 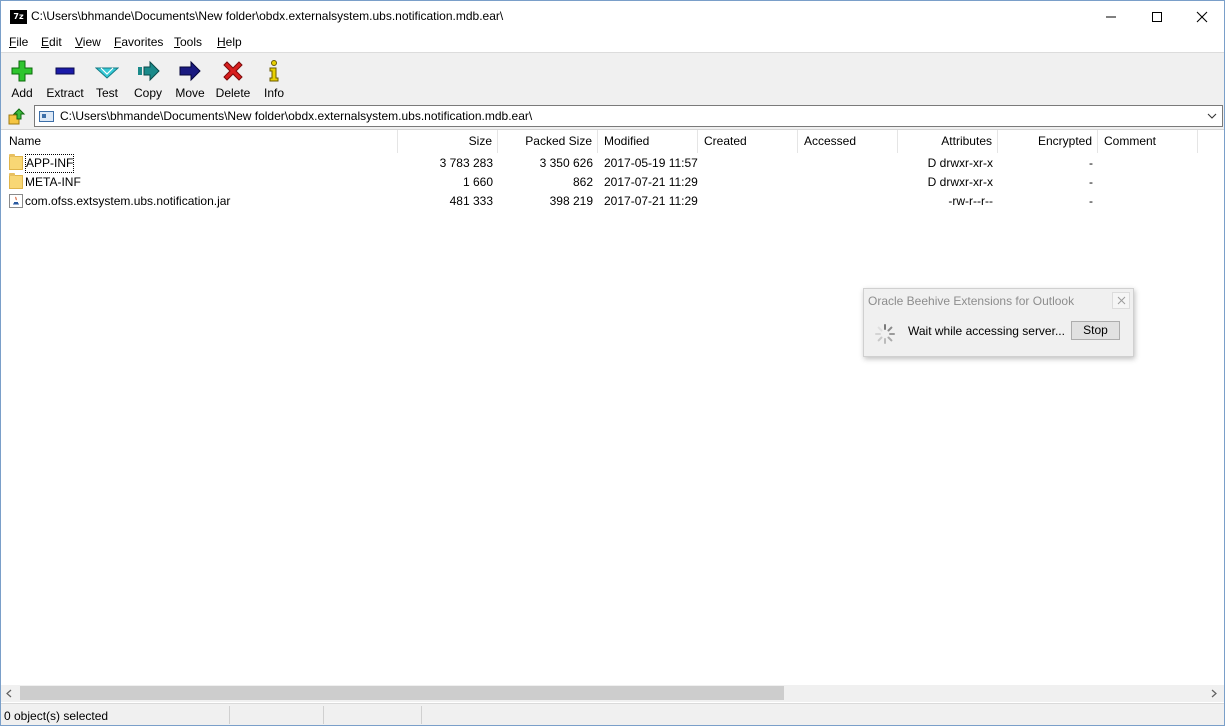 I want to click on file-name-cell: com.ofss.extsystem.ubs.notification.jar, so click(x=199, y=201).